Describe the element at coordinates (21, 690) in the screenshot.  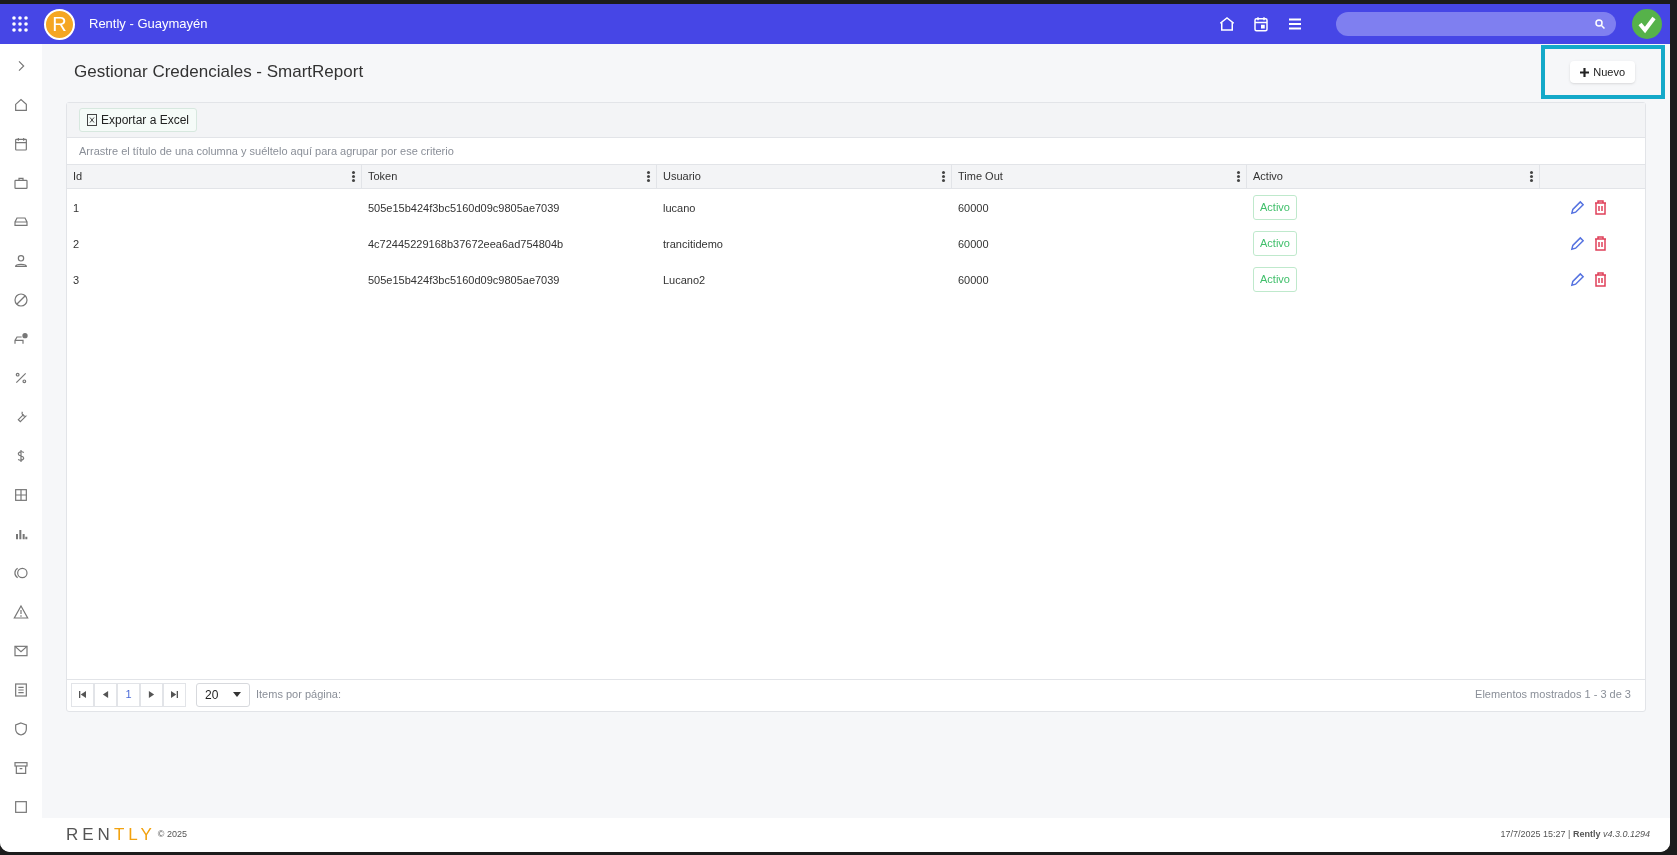
I see `list-icon` at that location.